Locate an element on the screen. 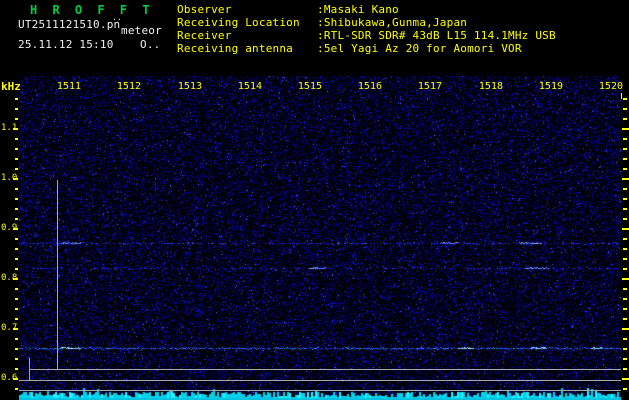  time-label: 1512 is located at coordinates (128, 86).